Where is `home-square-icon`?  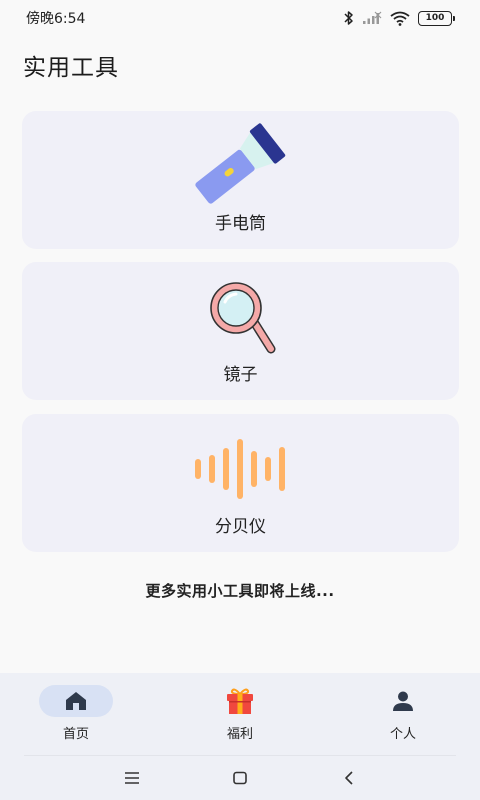
home-square-icon is located at coordinates (240, 778).